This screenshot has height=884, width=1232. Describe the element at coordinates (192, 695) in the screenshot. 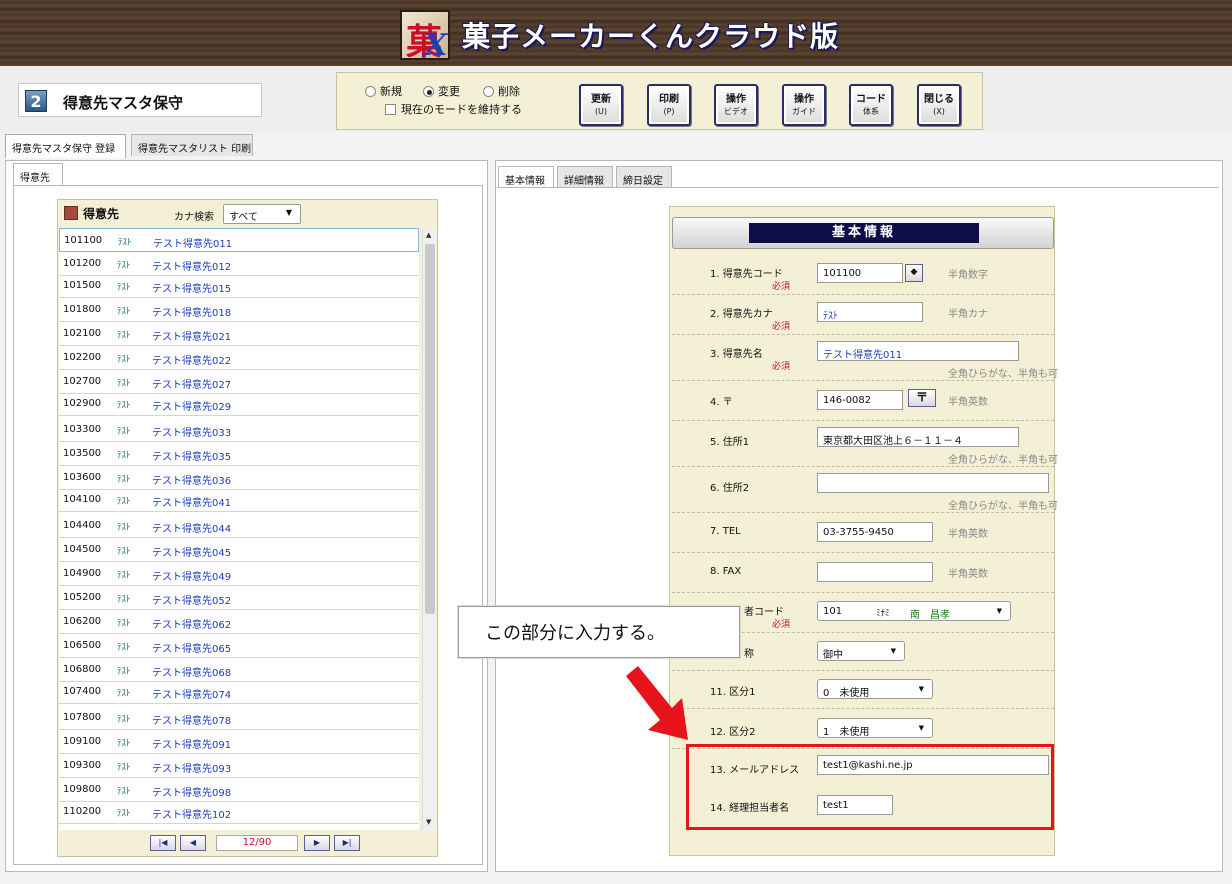

I see `list-item-name: テスト得意先074` at that location.